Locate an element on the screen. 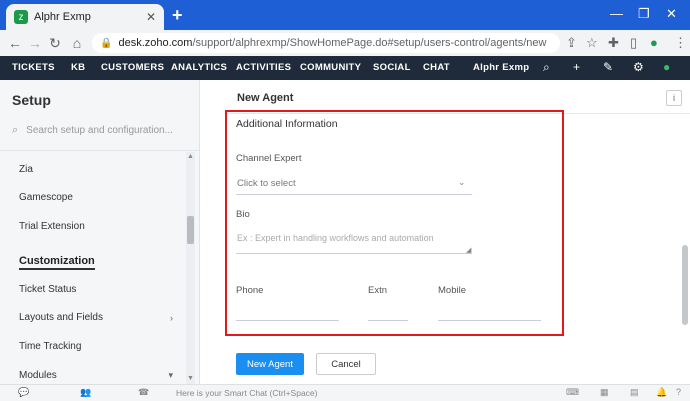 Image resolution: width=690 pixels, height=401 pixels. back-icon: ← is located at coordinates (15, 43).